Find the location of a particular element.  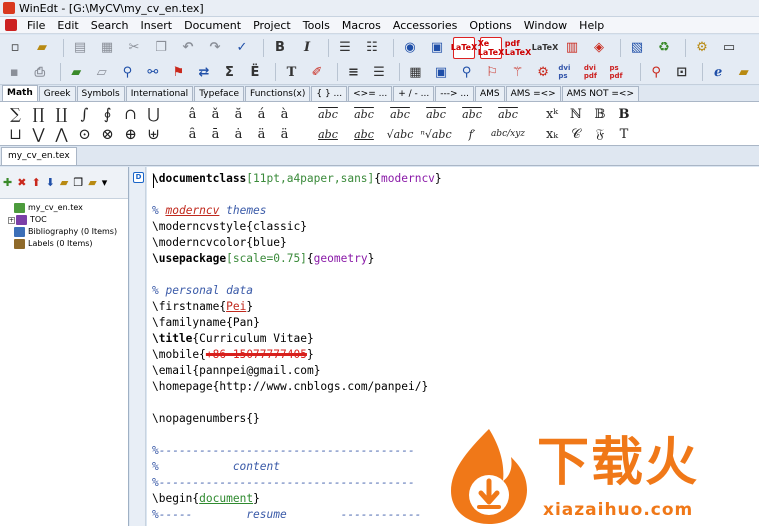

acrobat-icon: ⚙ is located at coordinates (543, 72).